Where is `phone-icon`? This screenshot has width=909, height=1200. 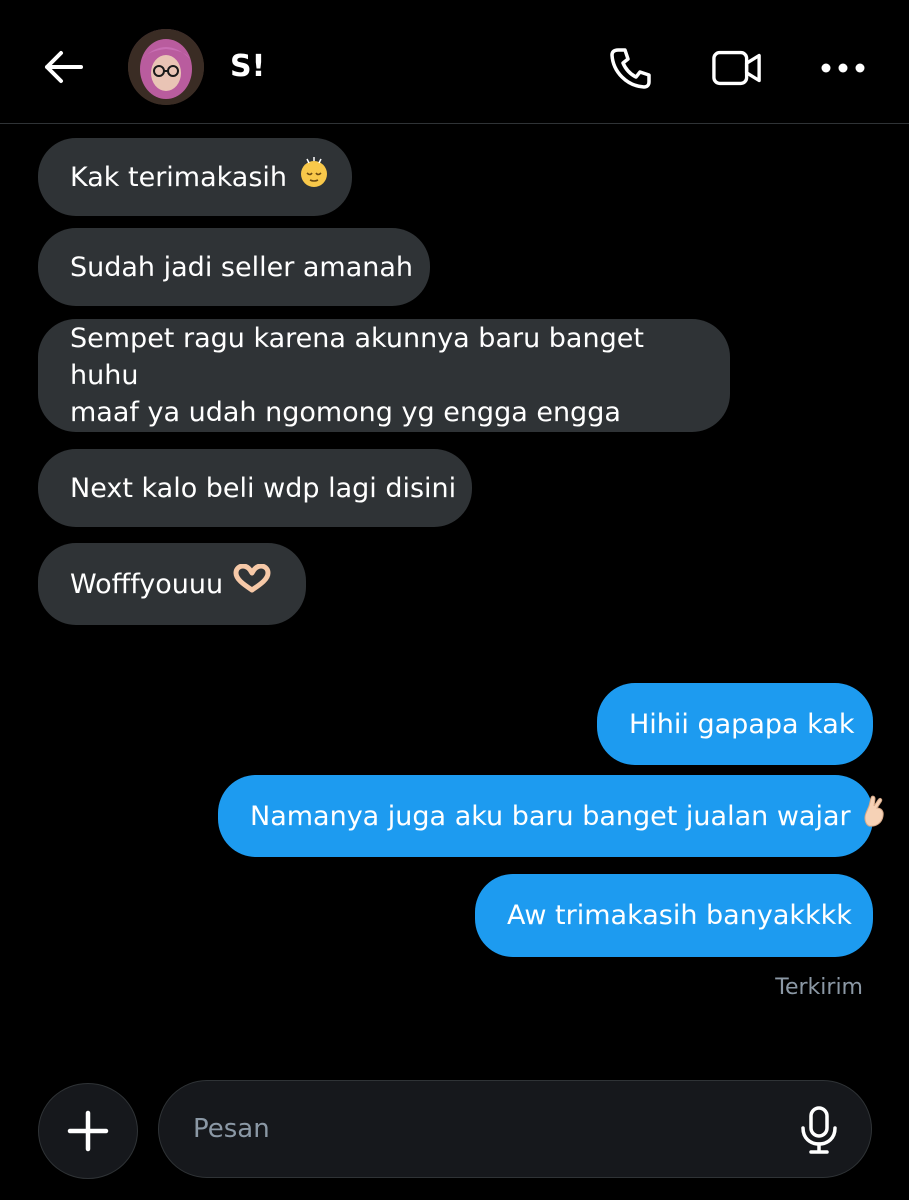 phone-icon is located at coordinates (630, 68).